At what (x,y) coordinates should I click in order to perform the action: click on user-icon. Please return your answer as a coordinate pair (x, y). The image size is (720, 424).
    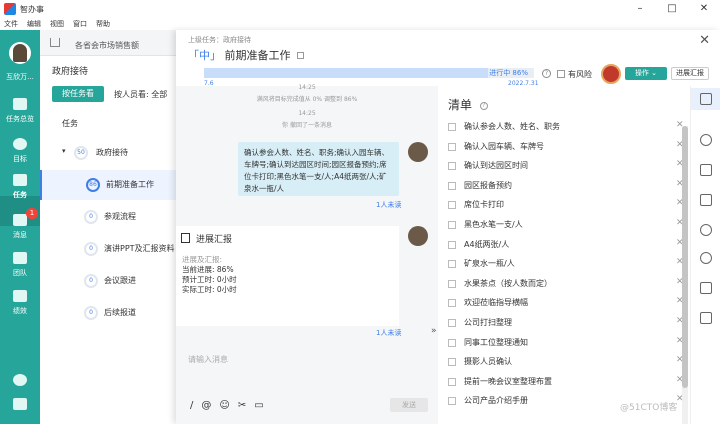
    Looking at the image, I should click on (706, 230).